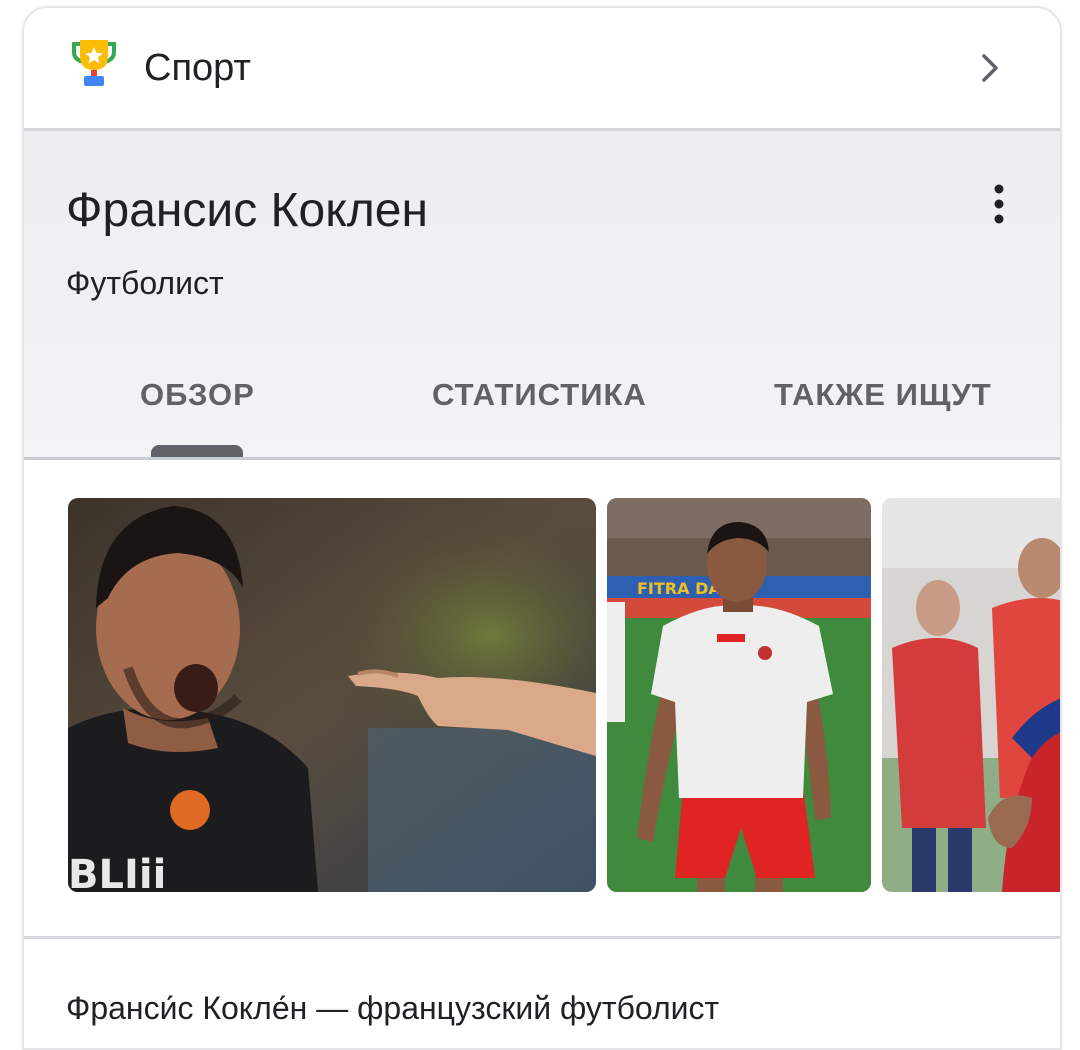  I want to click on tab-also-searched: ТАКЖЕ ИЩУТ, so click(883, 395).